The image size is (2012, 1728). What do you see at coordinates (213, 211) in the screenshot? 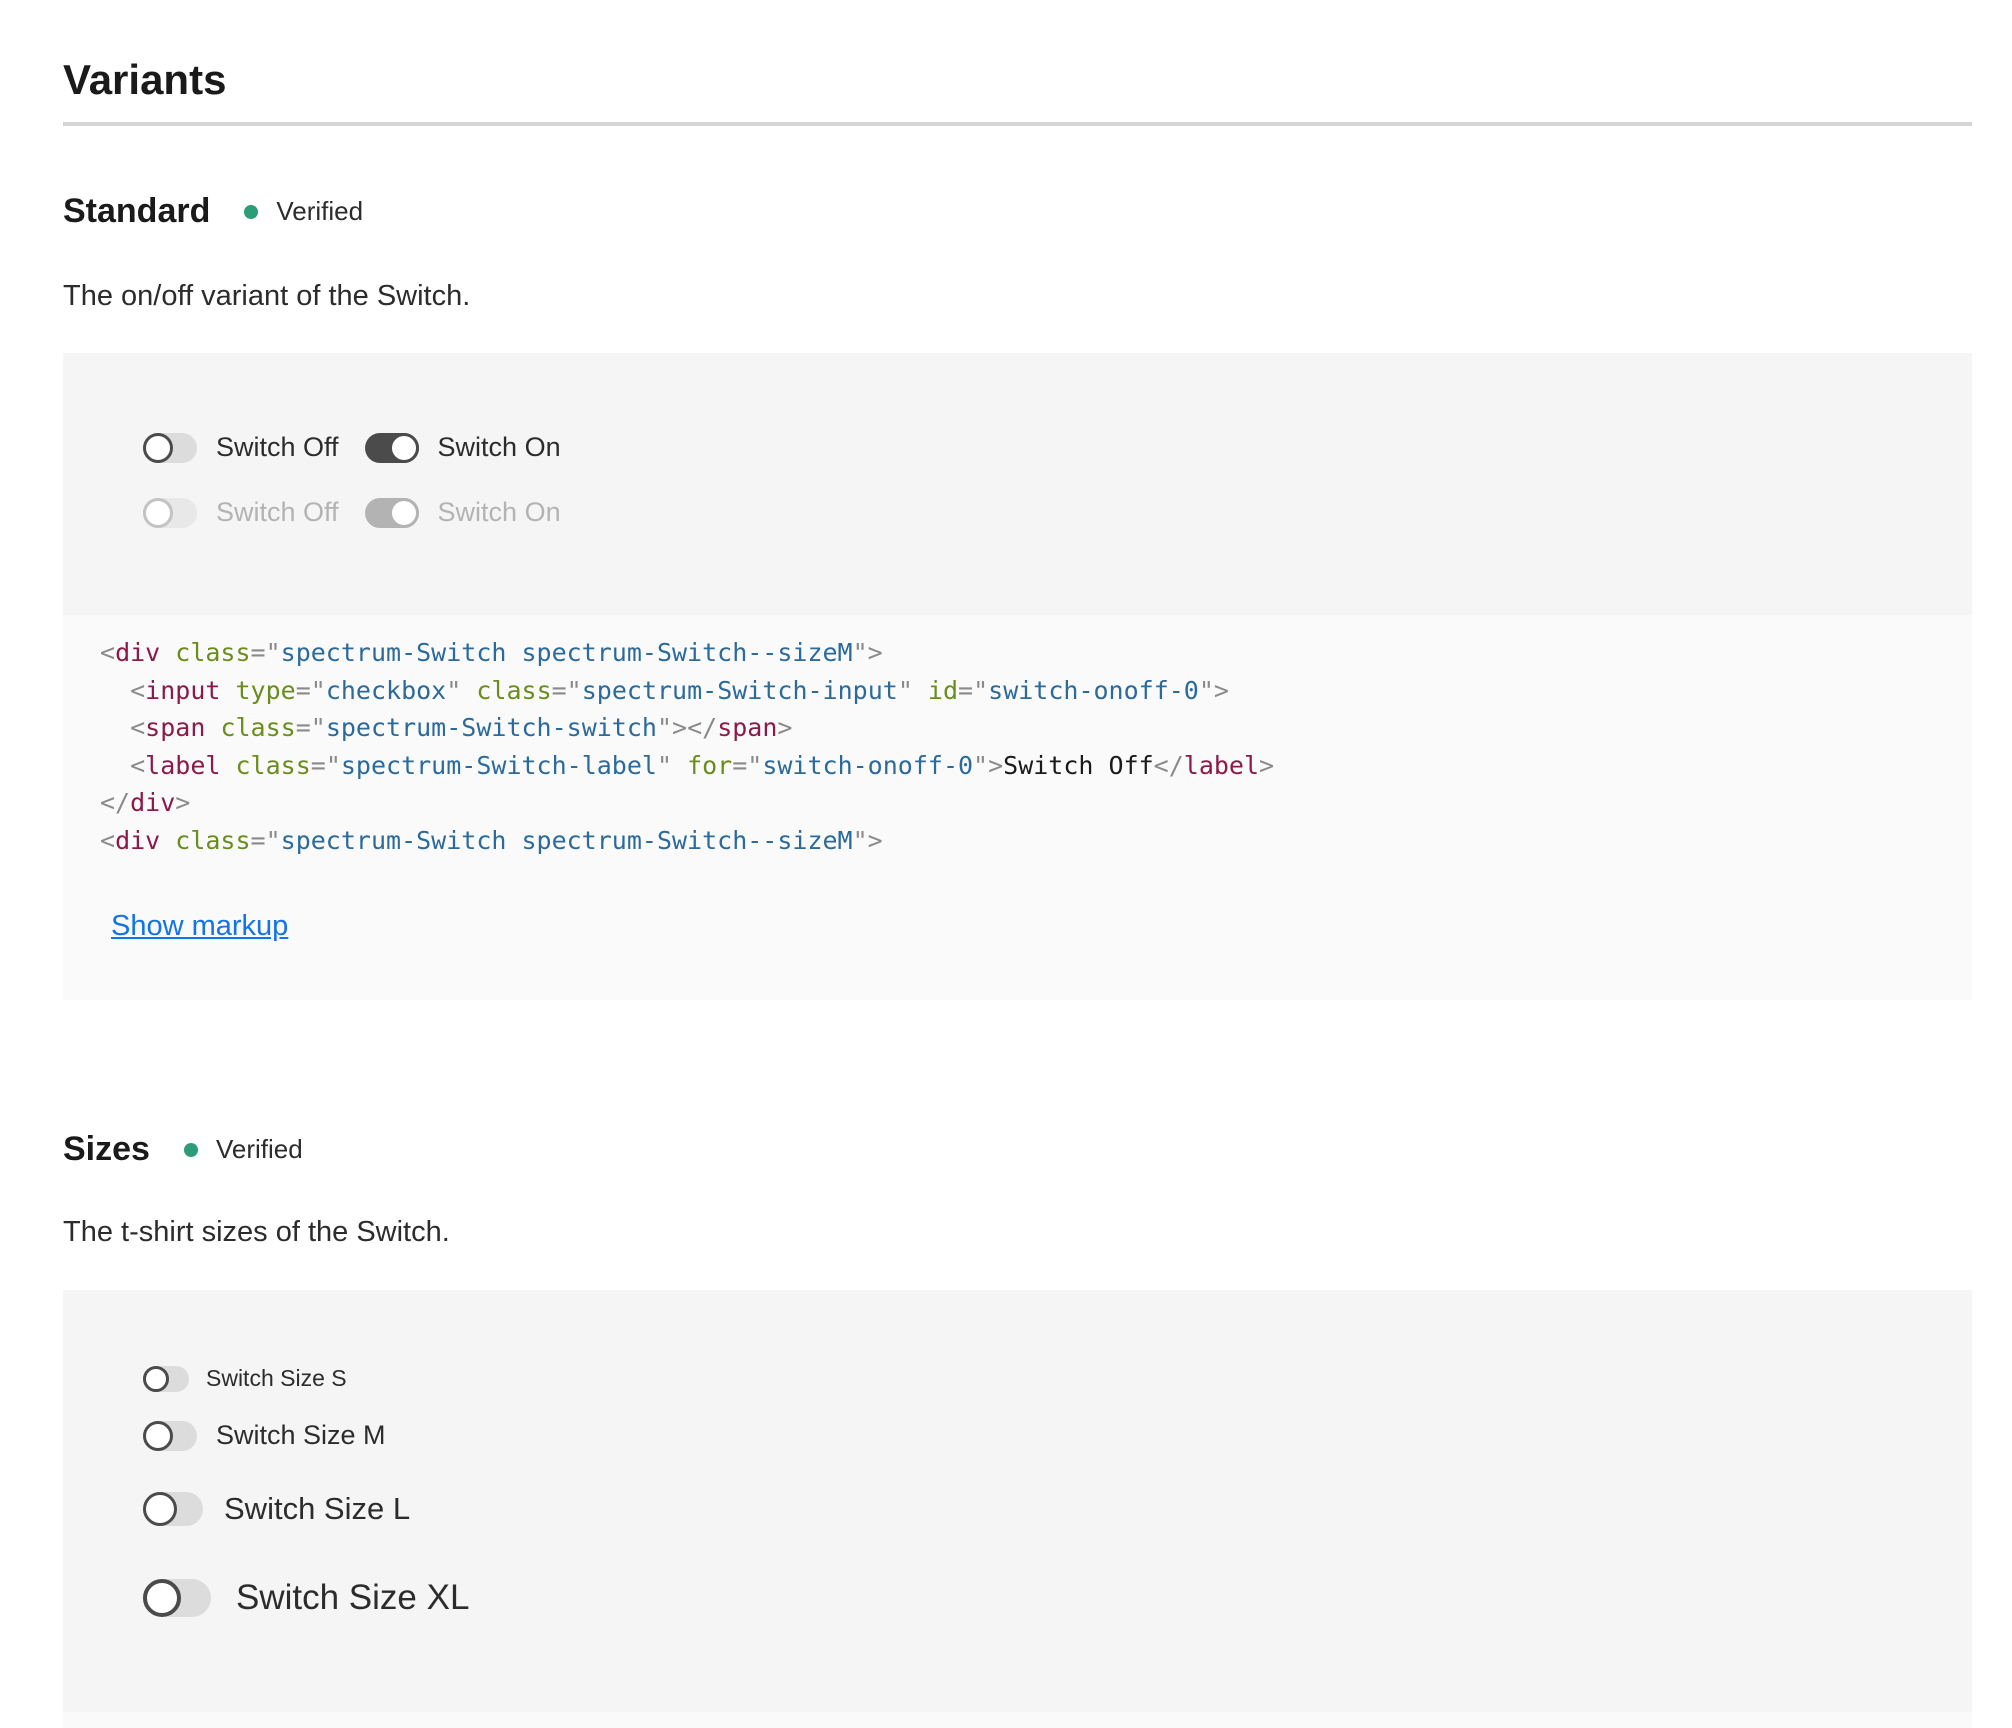
I see `standard-heading: Standard Verified` at bounding box center [213, 211].